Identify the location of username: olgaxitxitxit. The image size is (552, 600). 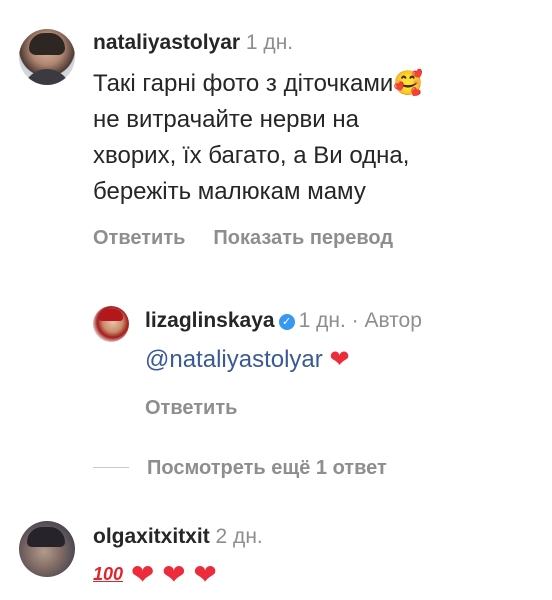
(151, 536).